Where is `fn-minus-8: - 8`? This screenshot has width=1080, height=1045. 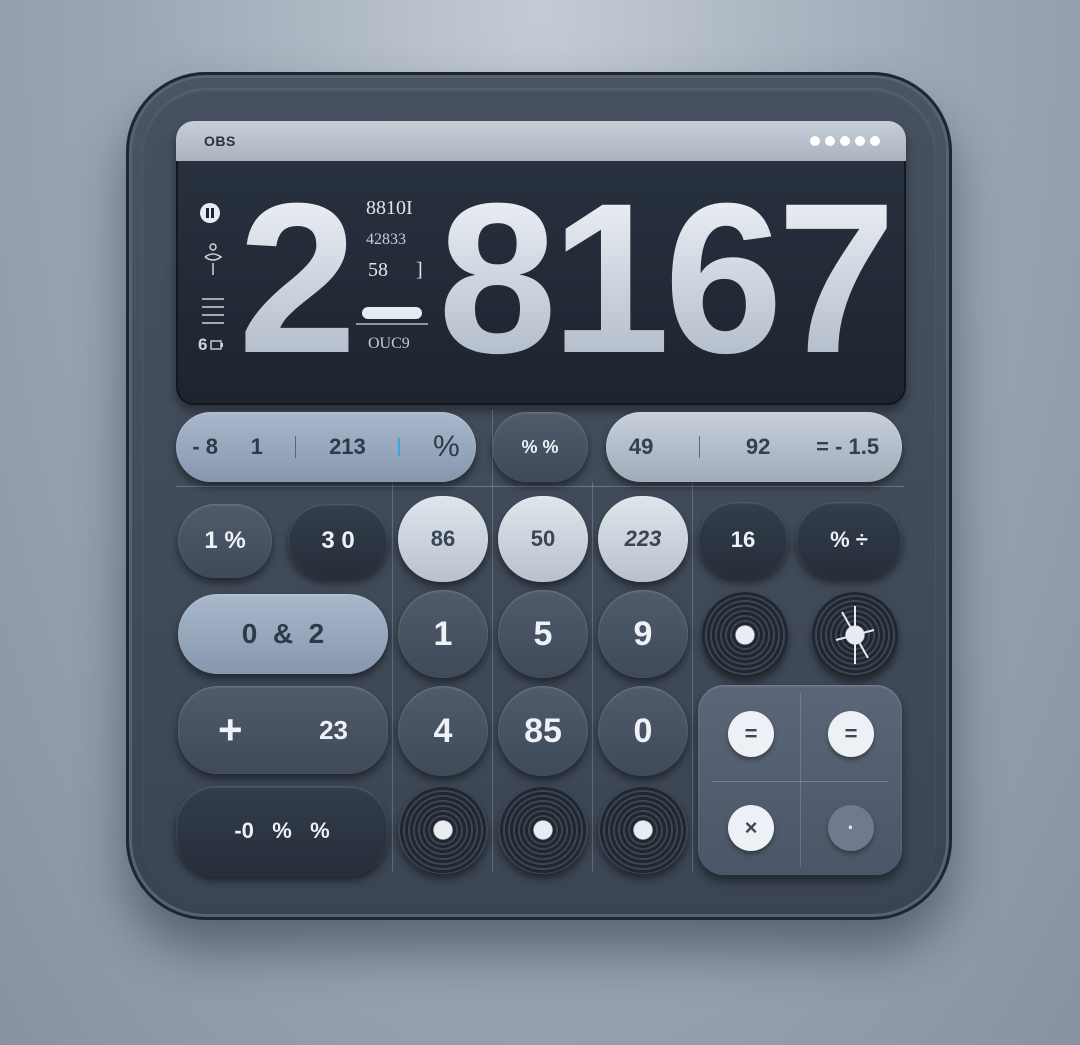
fn-minus-8: - 8 is located at coordinates (205, 446).